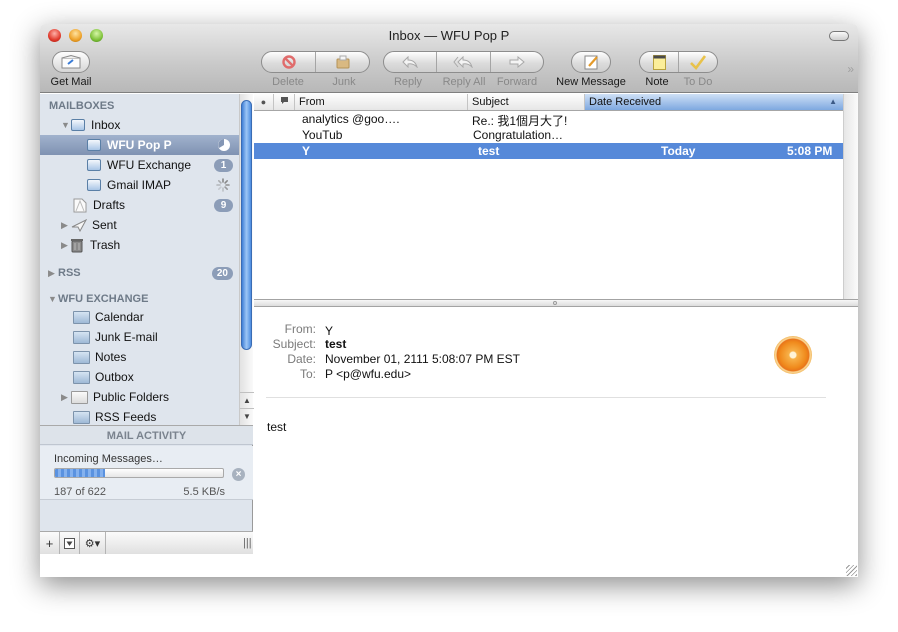 This screenshot has width=898, height=632. I want to click on envelope-icon, so click(71, 62).